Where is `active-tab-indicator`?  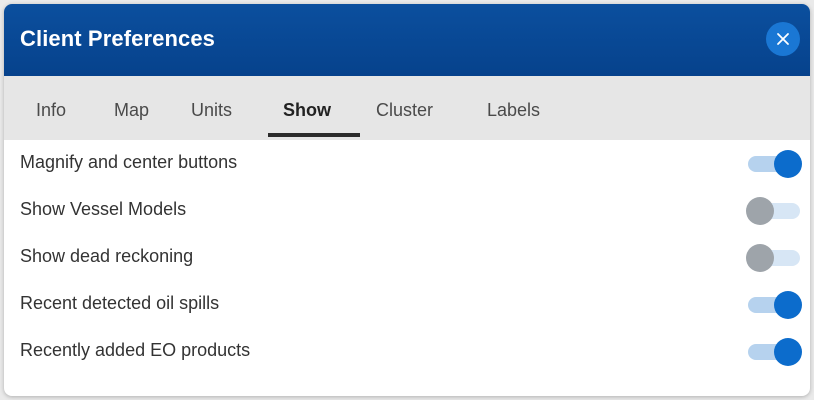
active-tab-indicator is located at coordinates (314, 135).